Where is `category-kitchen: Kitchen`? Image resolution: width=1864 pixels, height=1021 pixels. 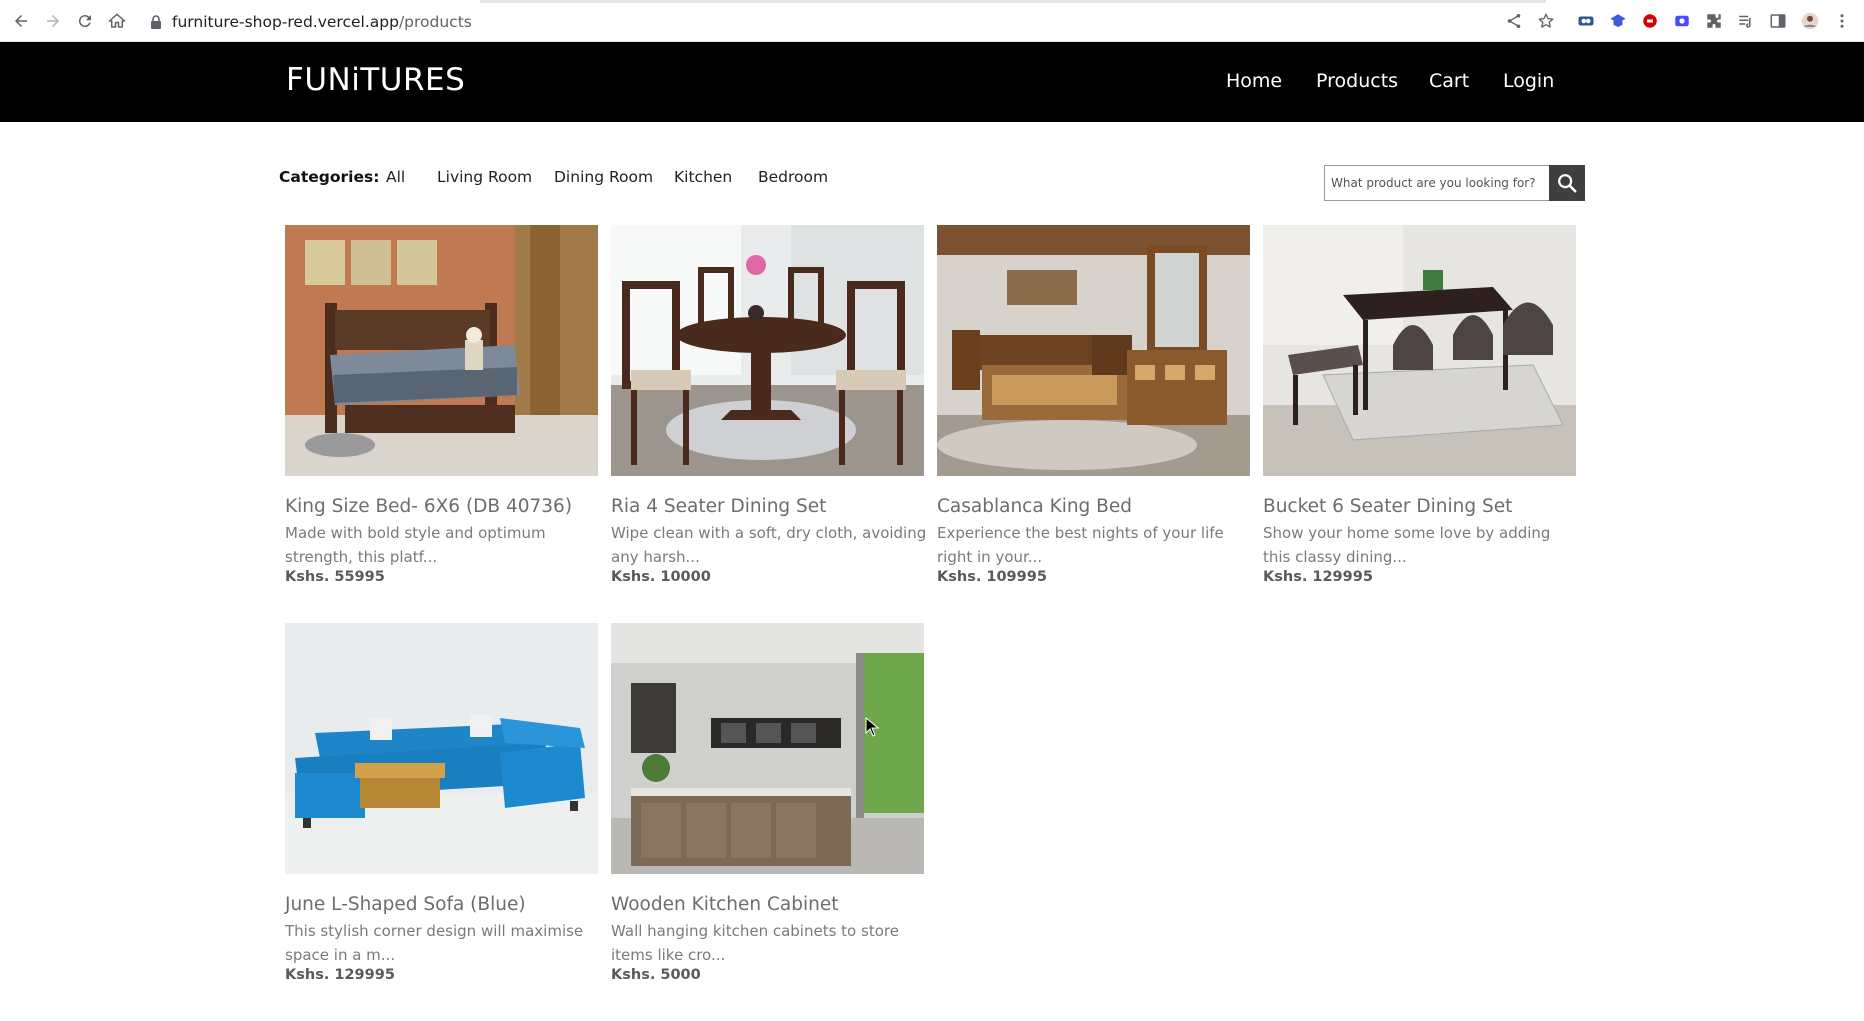
category-kitchen: Kitchen is located at coordinates (703, 177).